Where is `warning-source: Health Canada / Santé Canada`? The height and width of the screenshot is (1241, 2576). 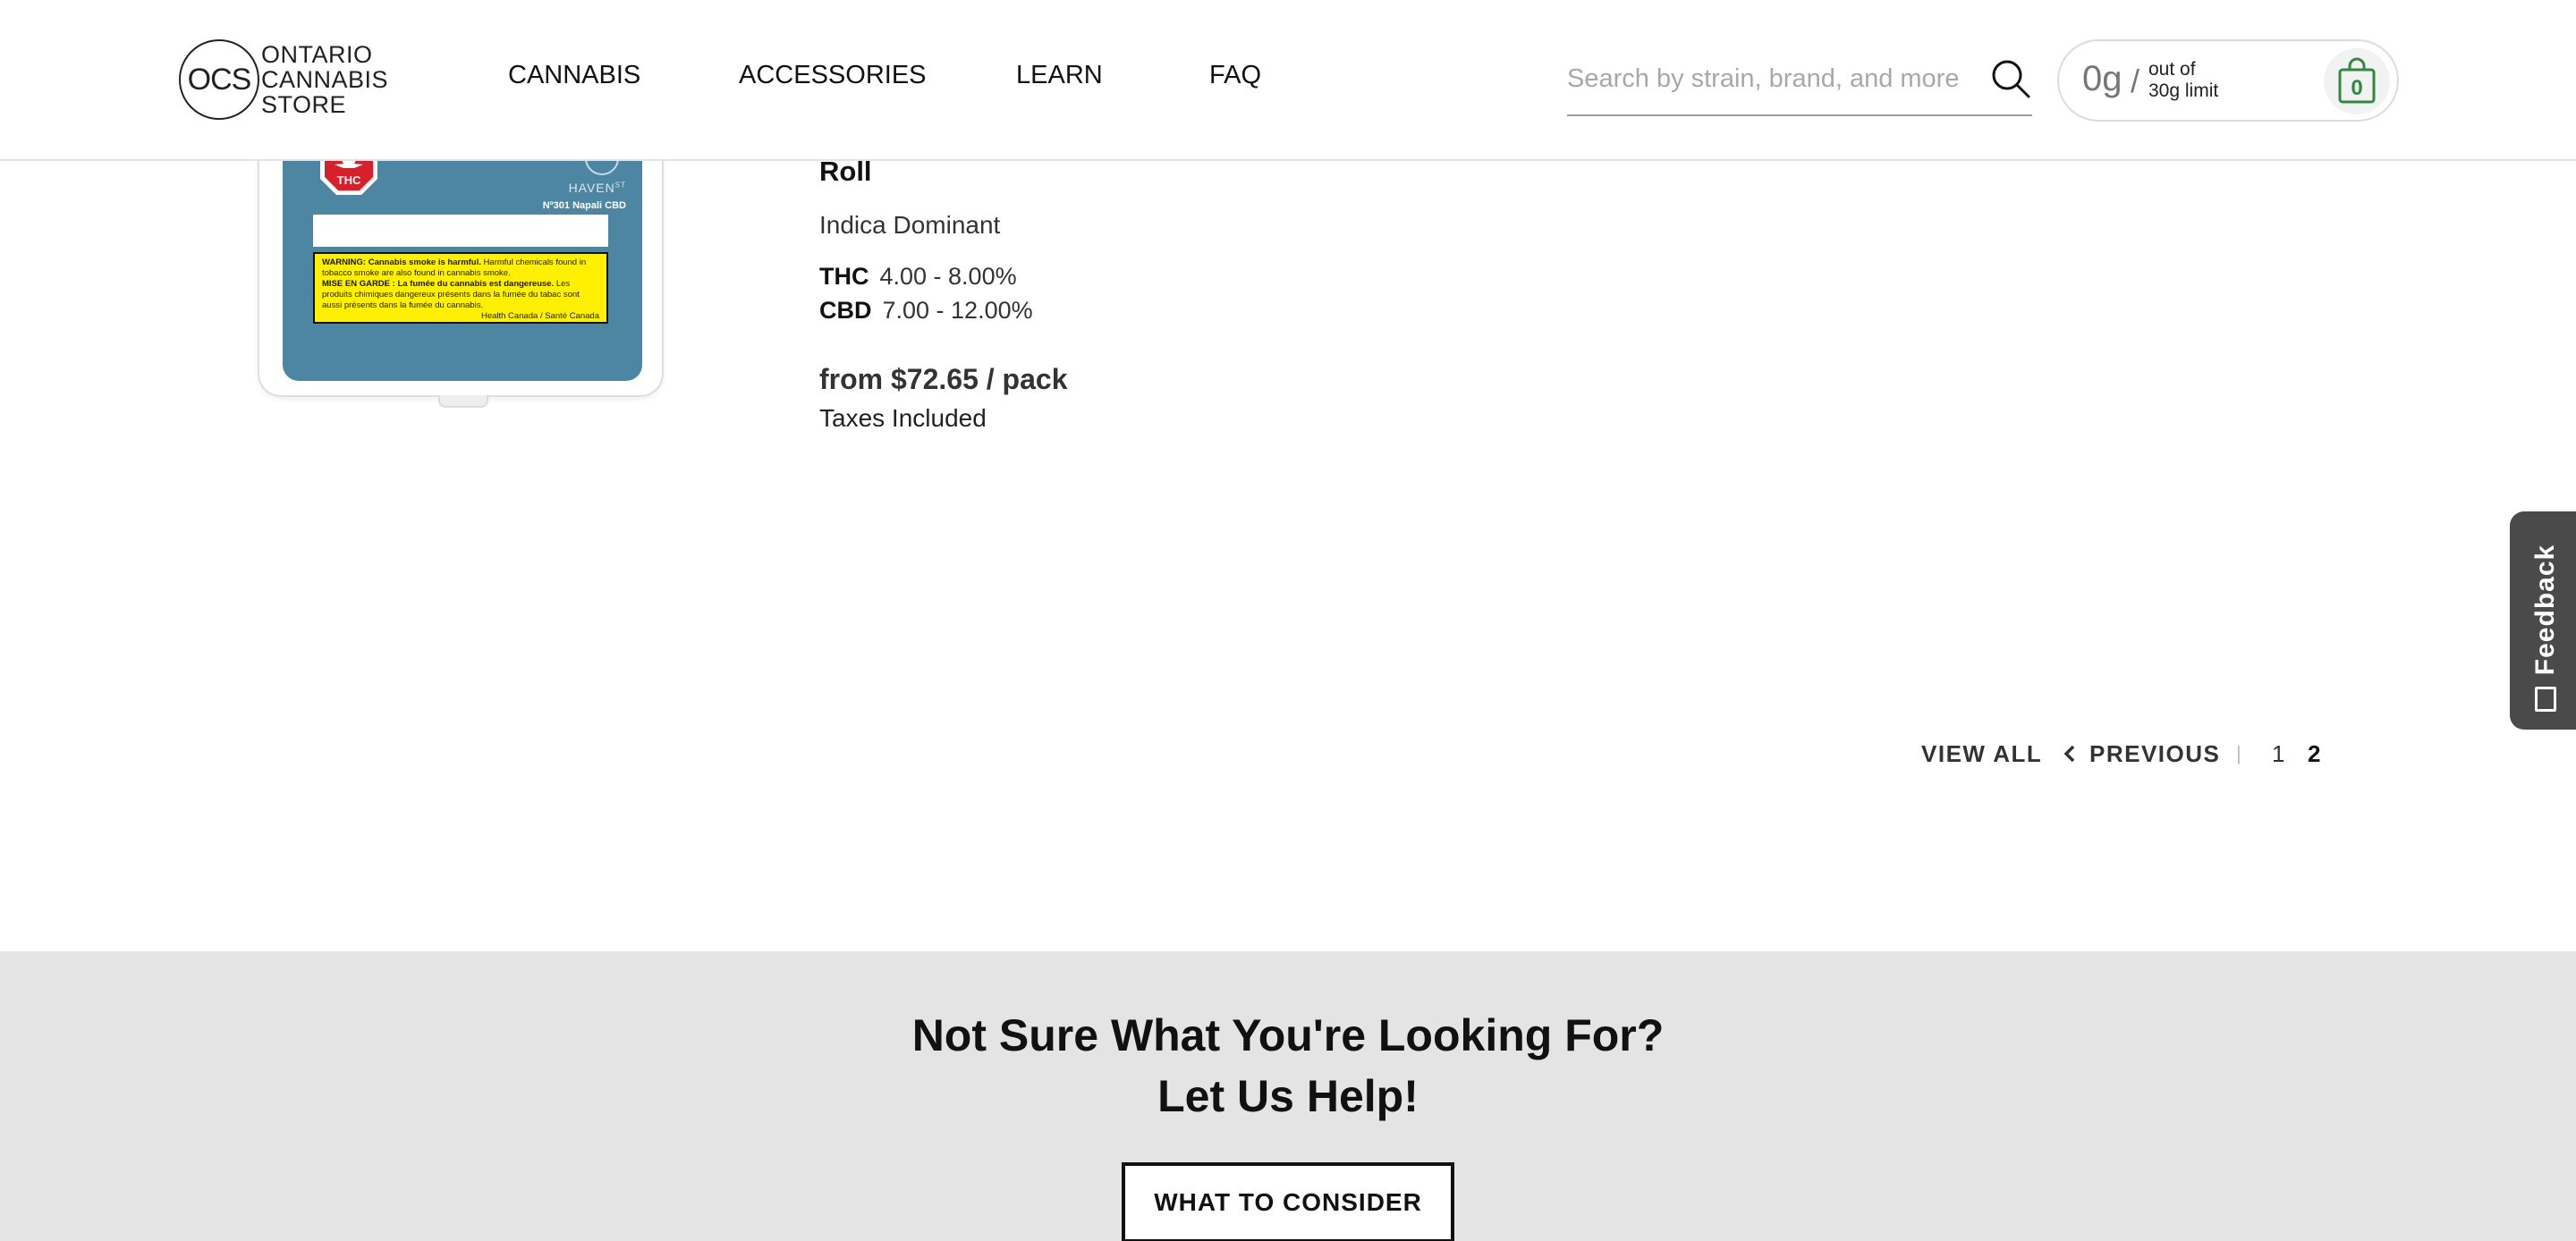
warning-source: Health Canada / Santé Canada is located at coordinates (539, 316).